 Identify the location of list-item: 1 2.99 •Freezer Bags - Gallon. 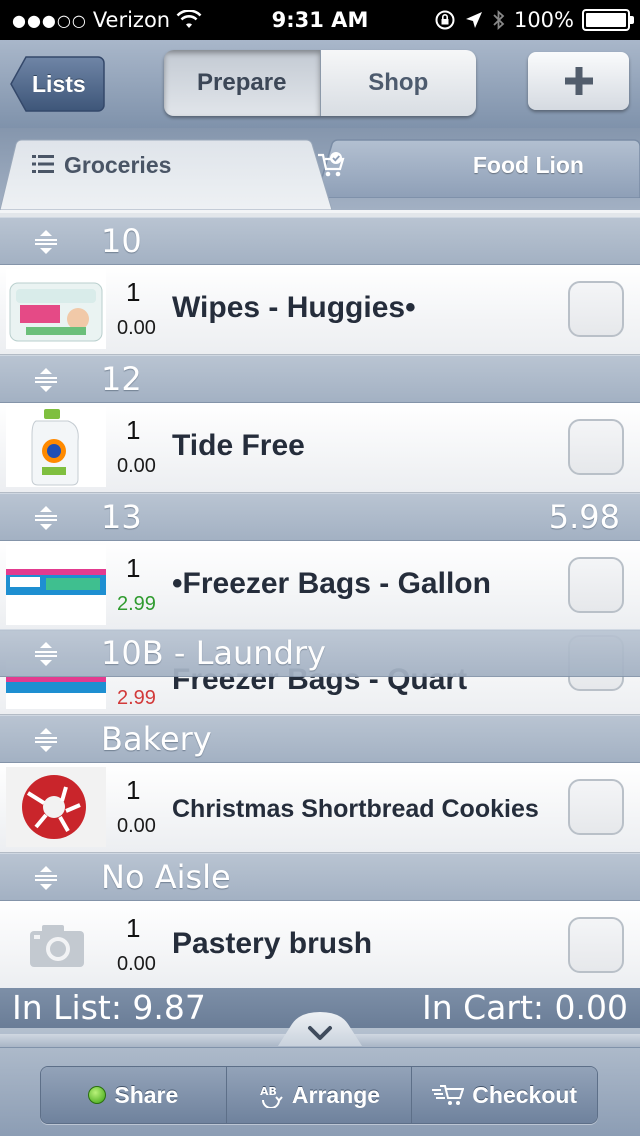
(320, 586).